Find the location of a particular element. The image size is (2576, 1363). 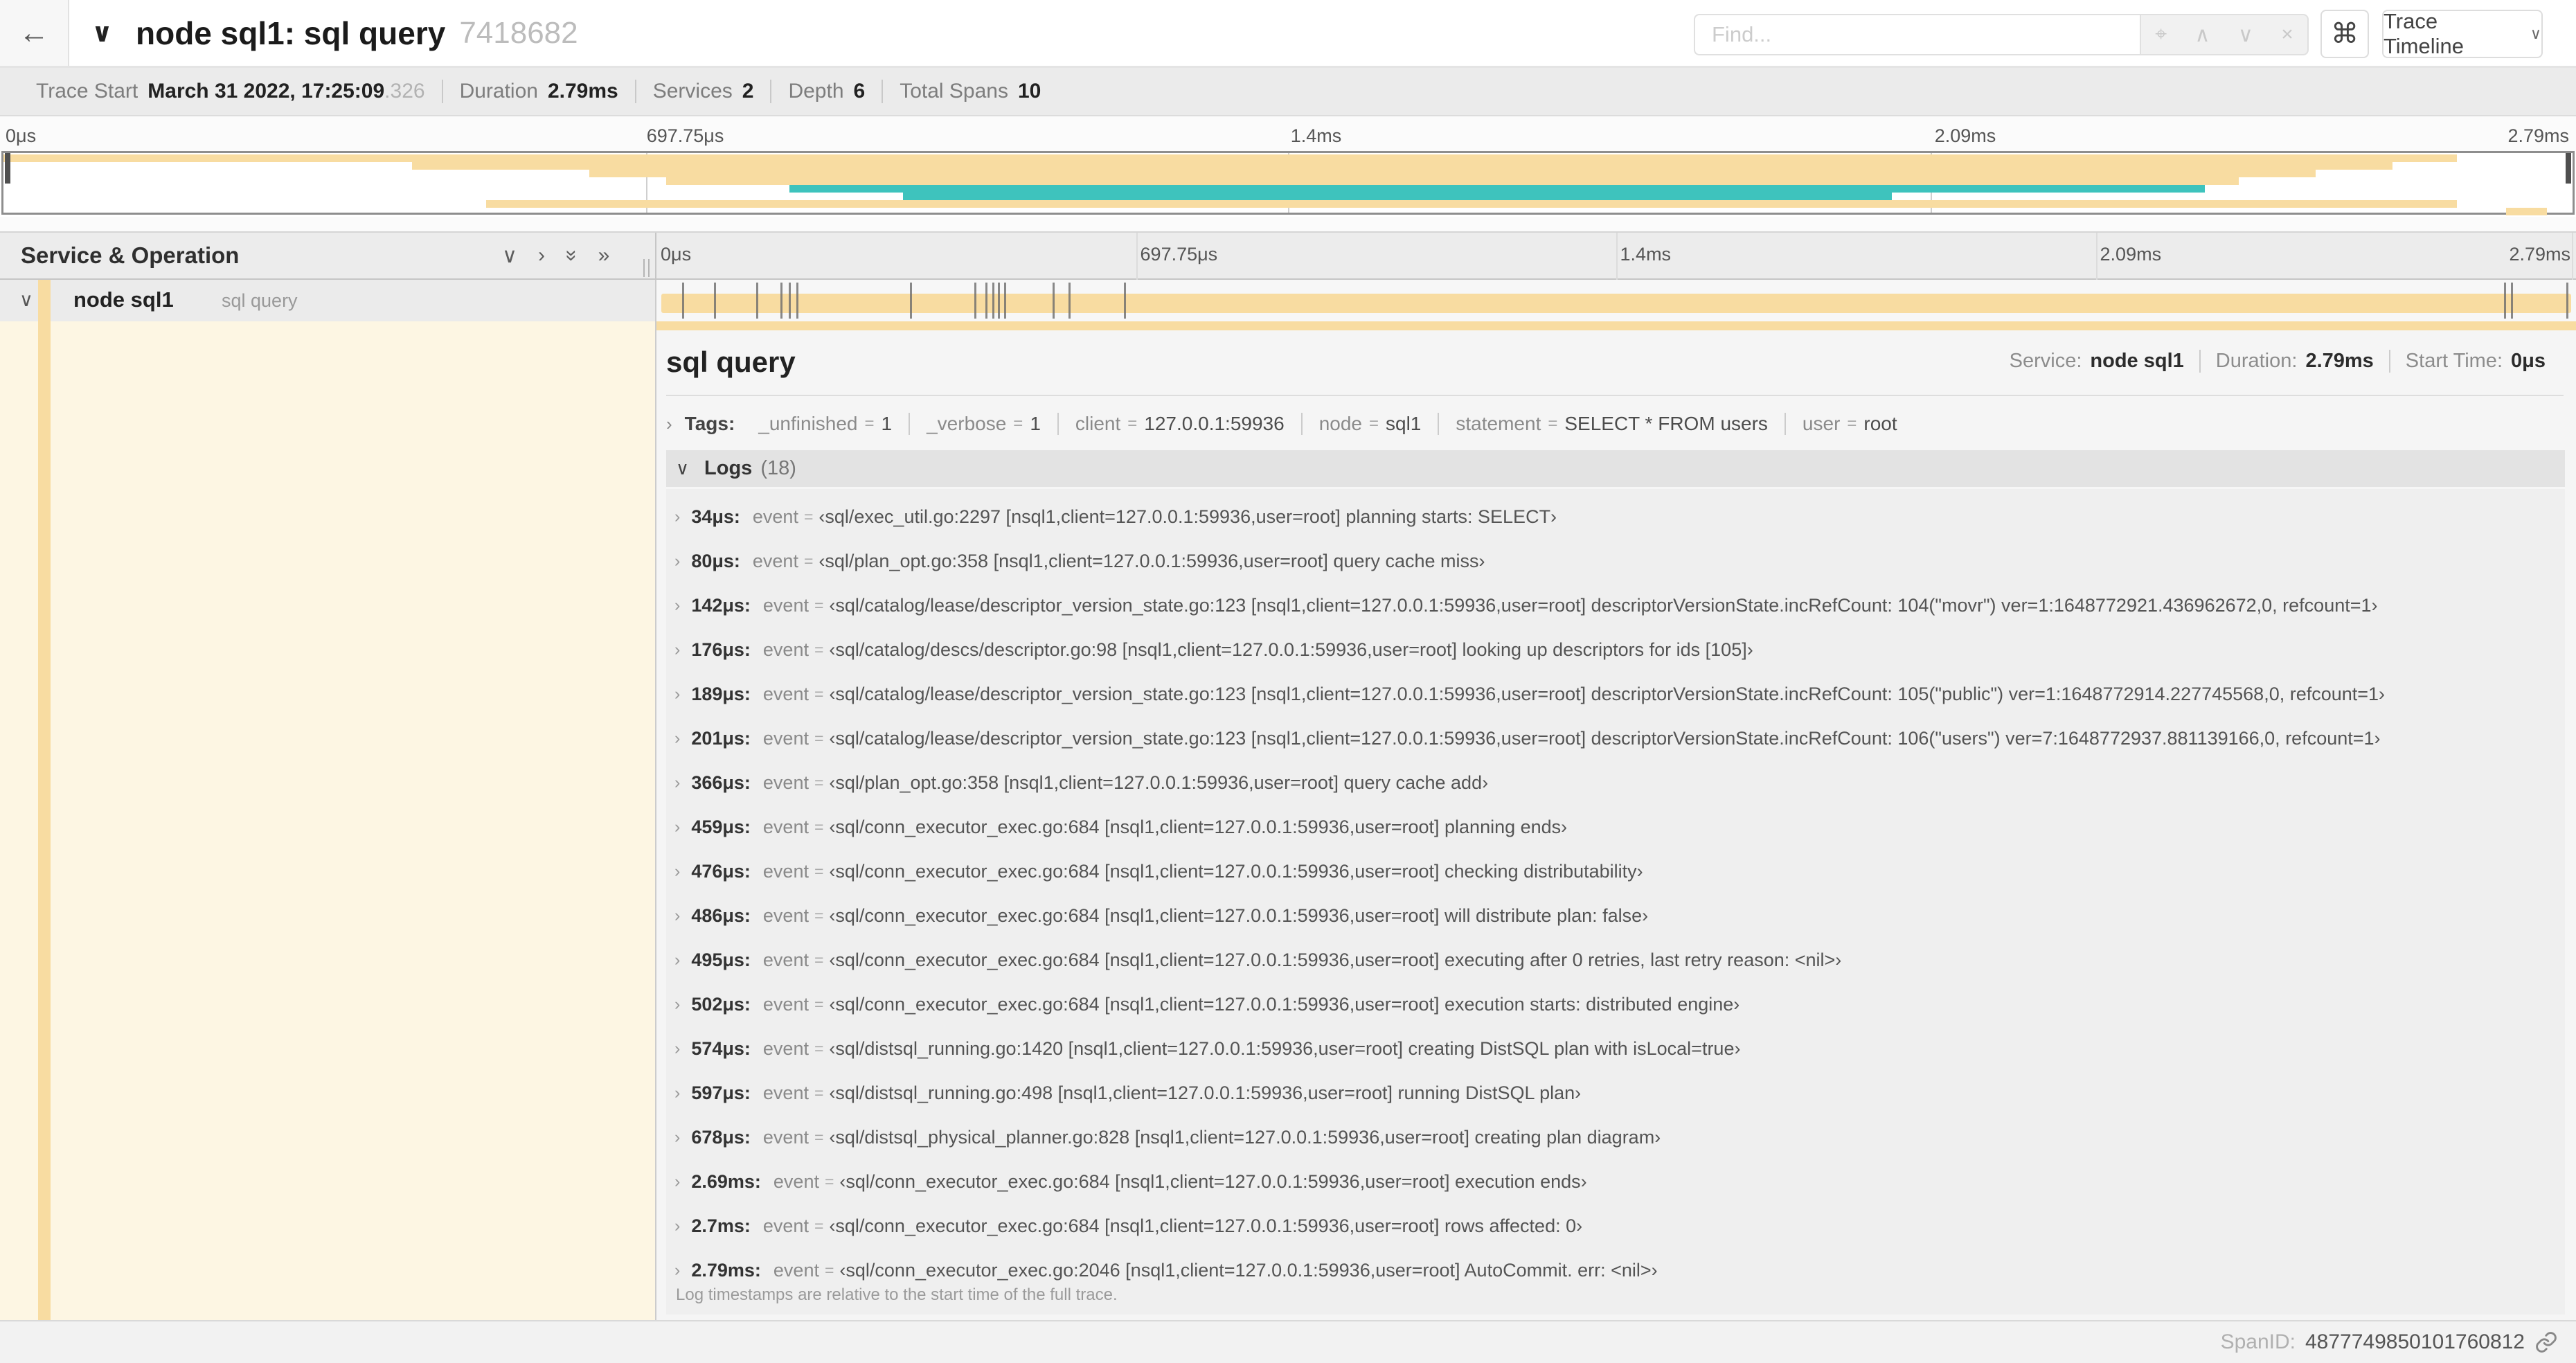

log-timestamp: 2.69ms: is located at coordinates (726, 1181).